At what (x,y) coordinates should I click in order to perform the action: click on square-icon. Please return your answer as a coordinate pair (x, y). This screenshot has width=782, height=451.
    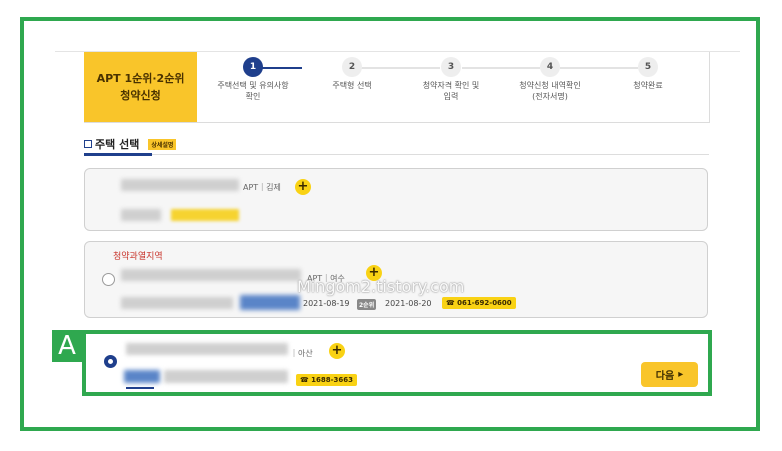
    Looking at the image, I should click on (88, 144).